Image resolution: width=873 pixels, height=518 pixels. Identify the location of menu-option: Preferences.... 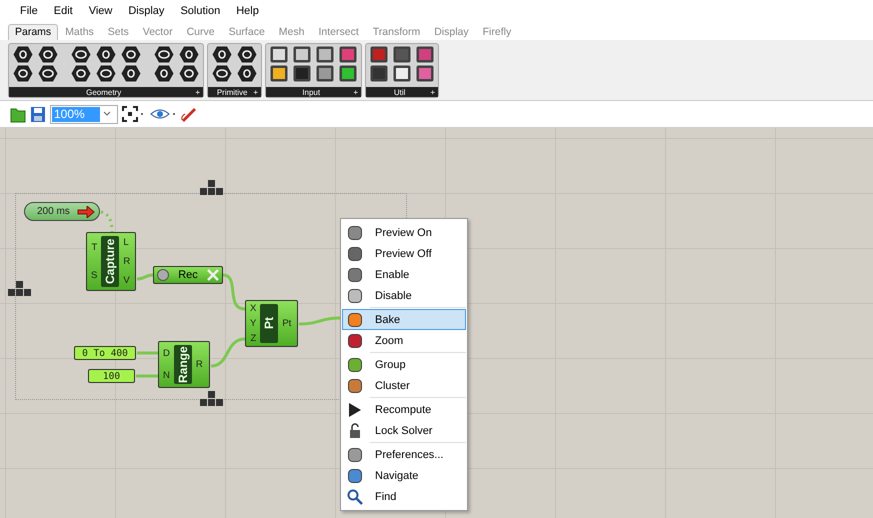
(404, 454).